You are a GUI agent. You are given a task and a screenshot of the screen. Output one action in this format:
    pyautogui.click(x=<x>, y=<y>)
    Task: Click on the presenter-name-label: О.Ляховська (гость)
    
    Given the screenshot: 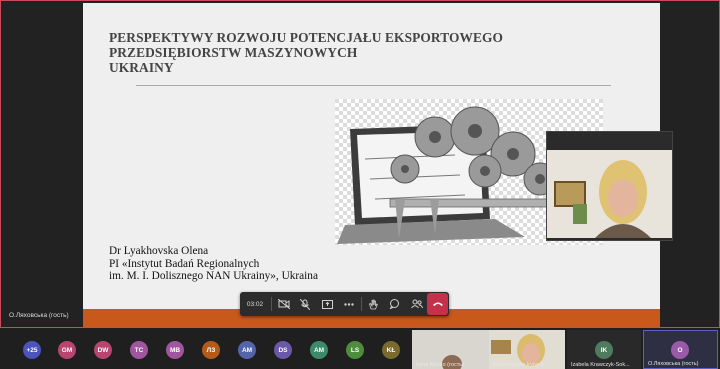 What is the action you would take?
    pyautogui.click(x=39, y=315)
    